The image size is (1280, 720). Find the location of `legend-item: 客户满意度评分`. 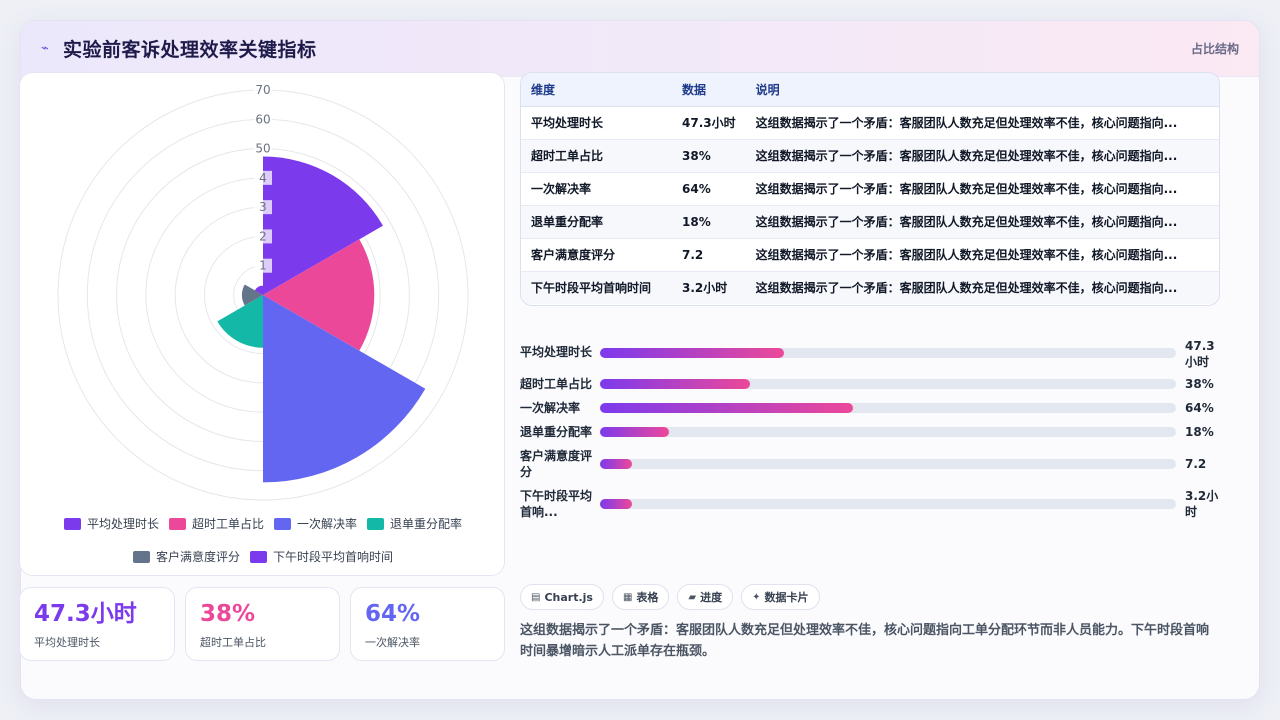

legend-item: 客户满意度评分 is located at coordinates (186, 556).